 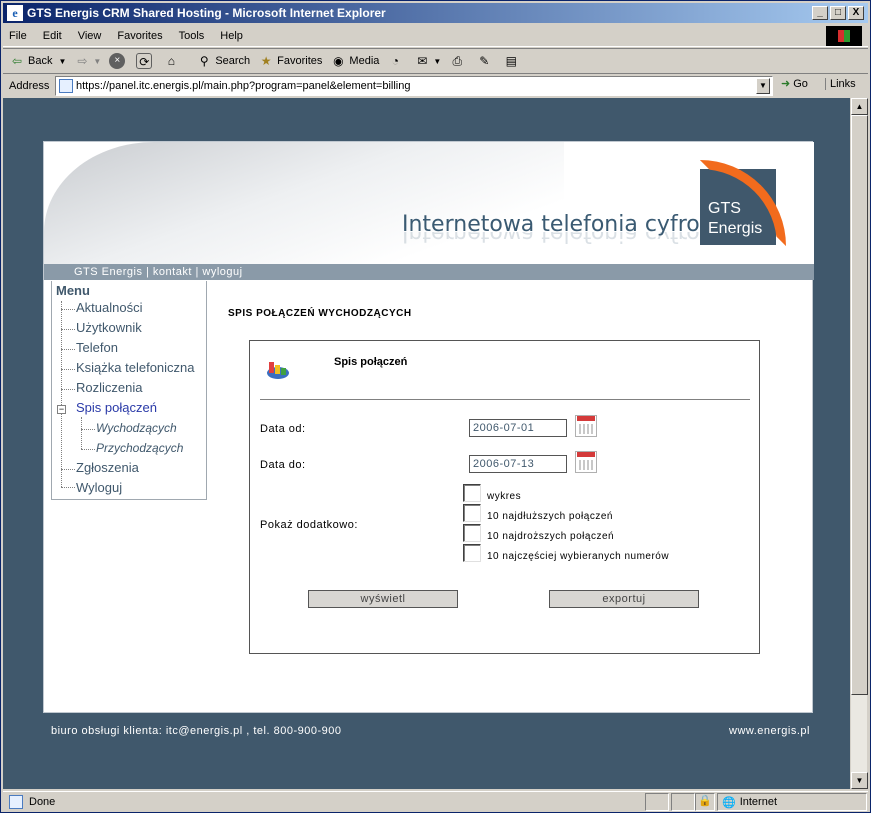 I want to click on windows-logo-icon, so click(x=844, y=36).